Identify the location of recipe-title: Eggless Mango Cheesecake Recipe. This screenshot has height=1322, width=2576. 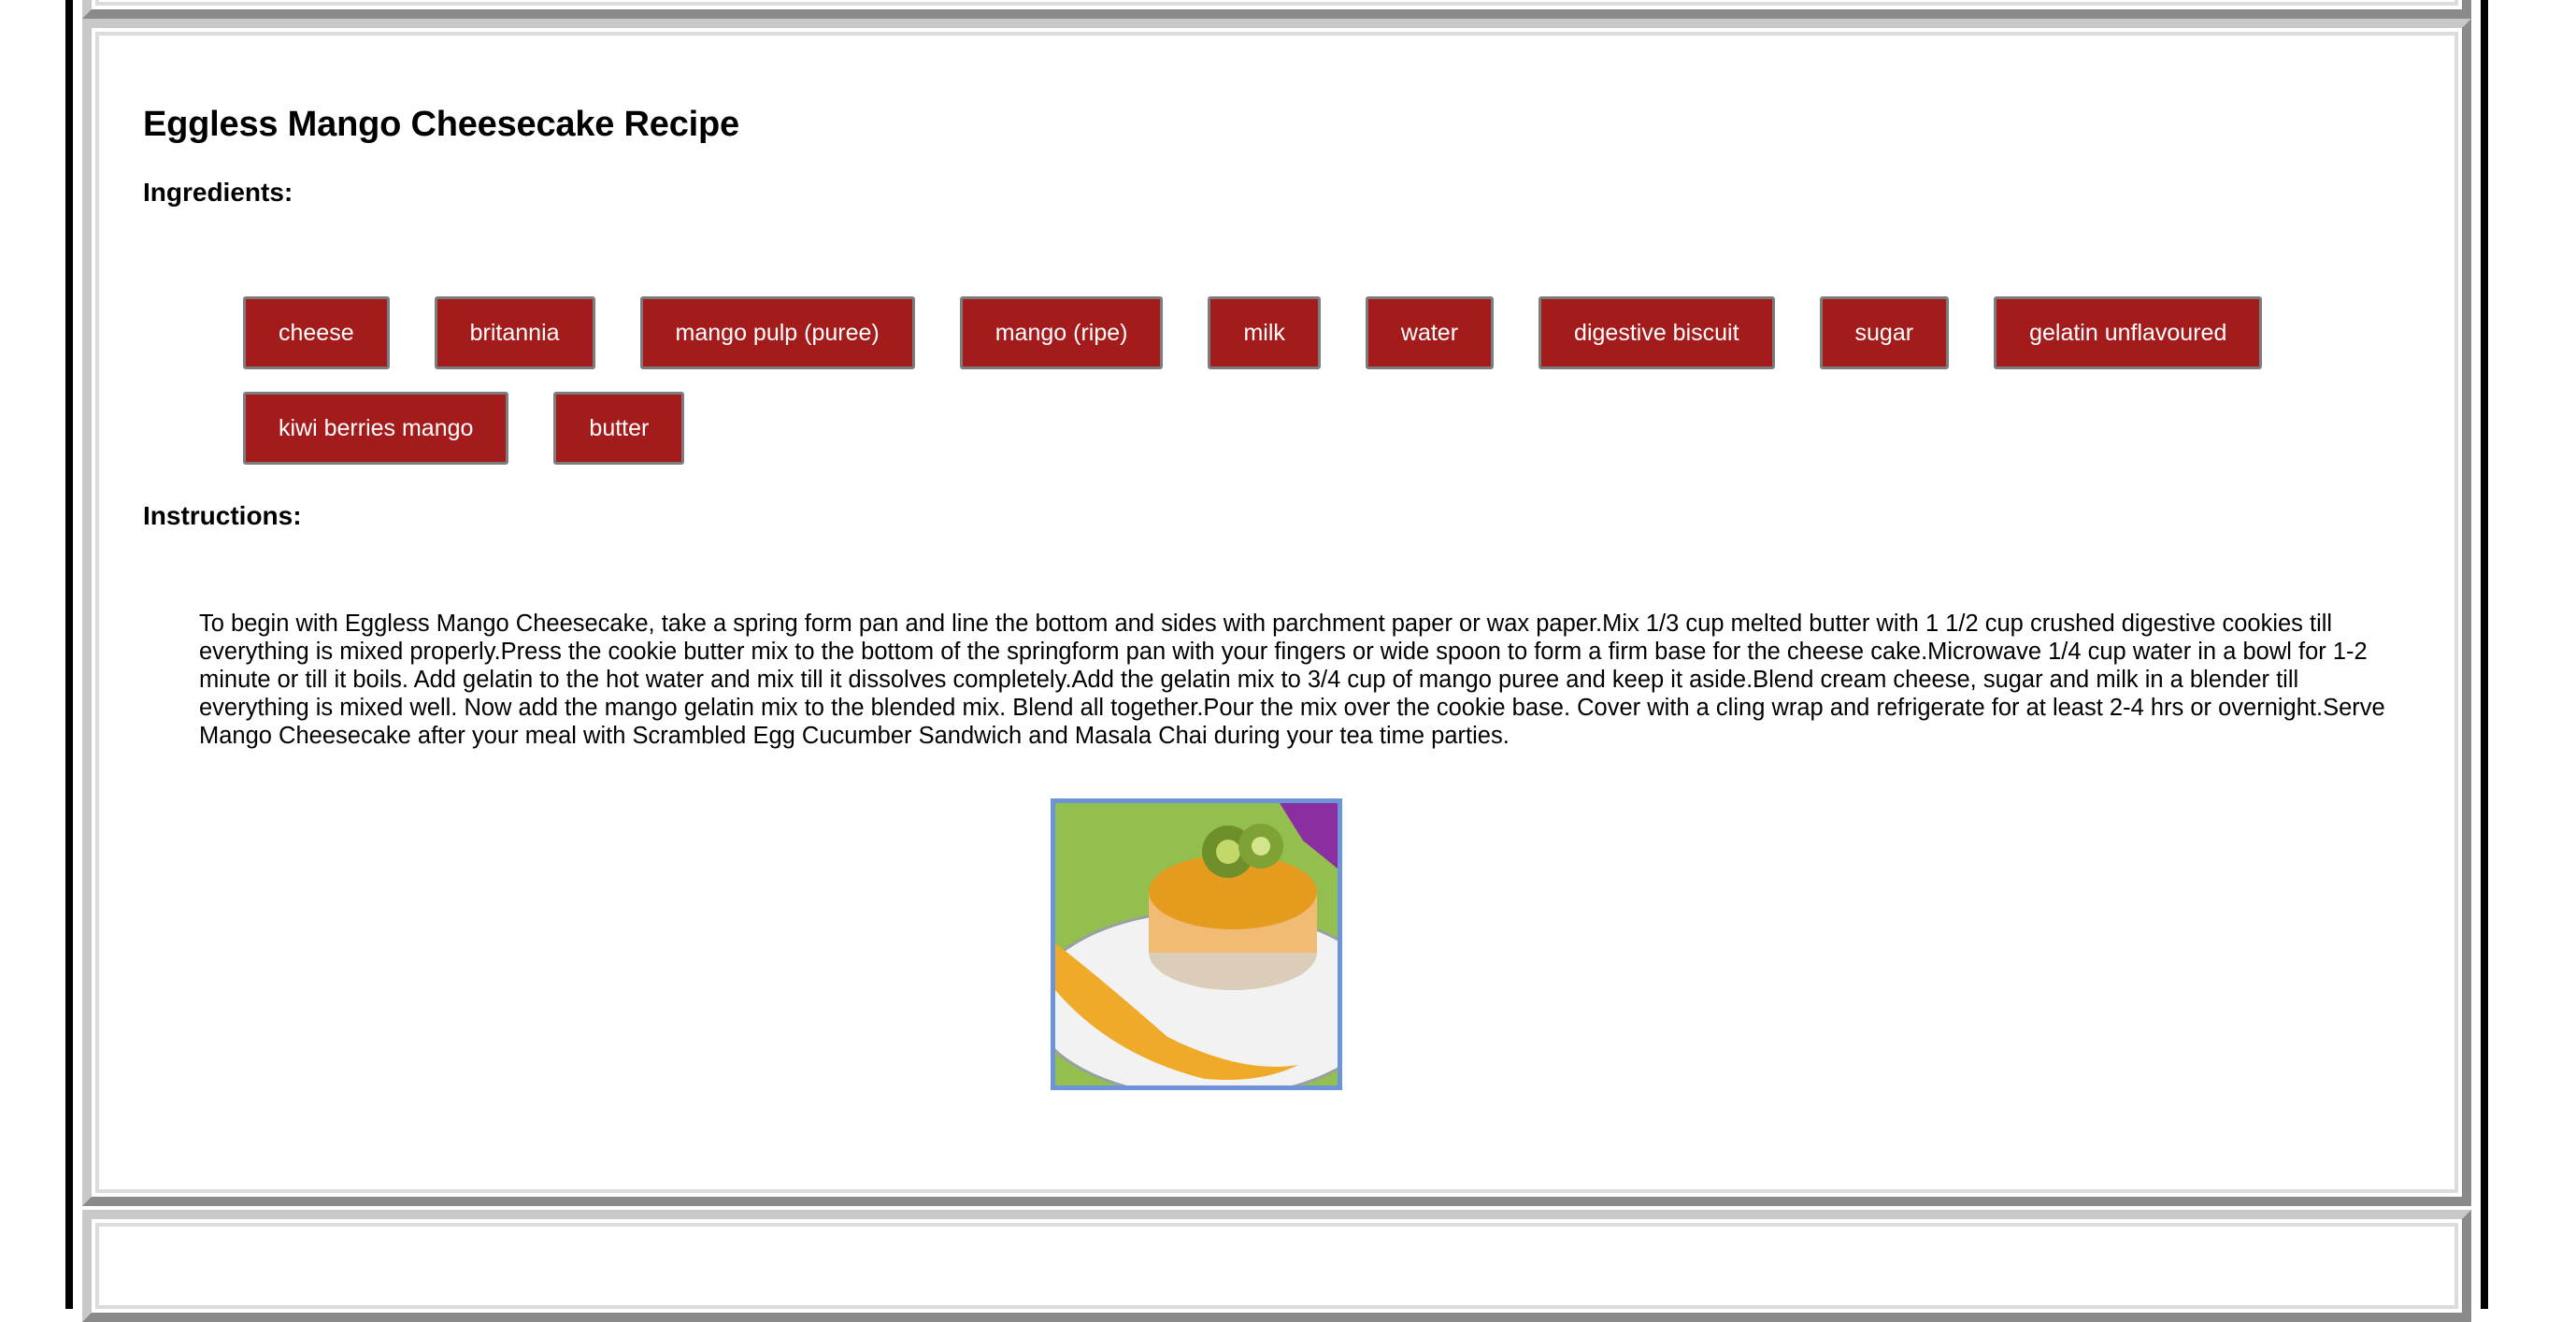
(441, 124).